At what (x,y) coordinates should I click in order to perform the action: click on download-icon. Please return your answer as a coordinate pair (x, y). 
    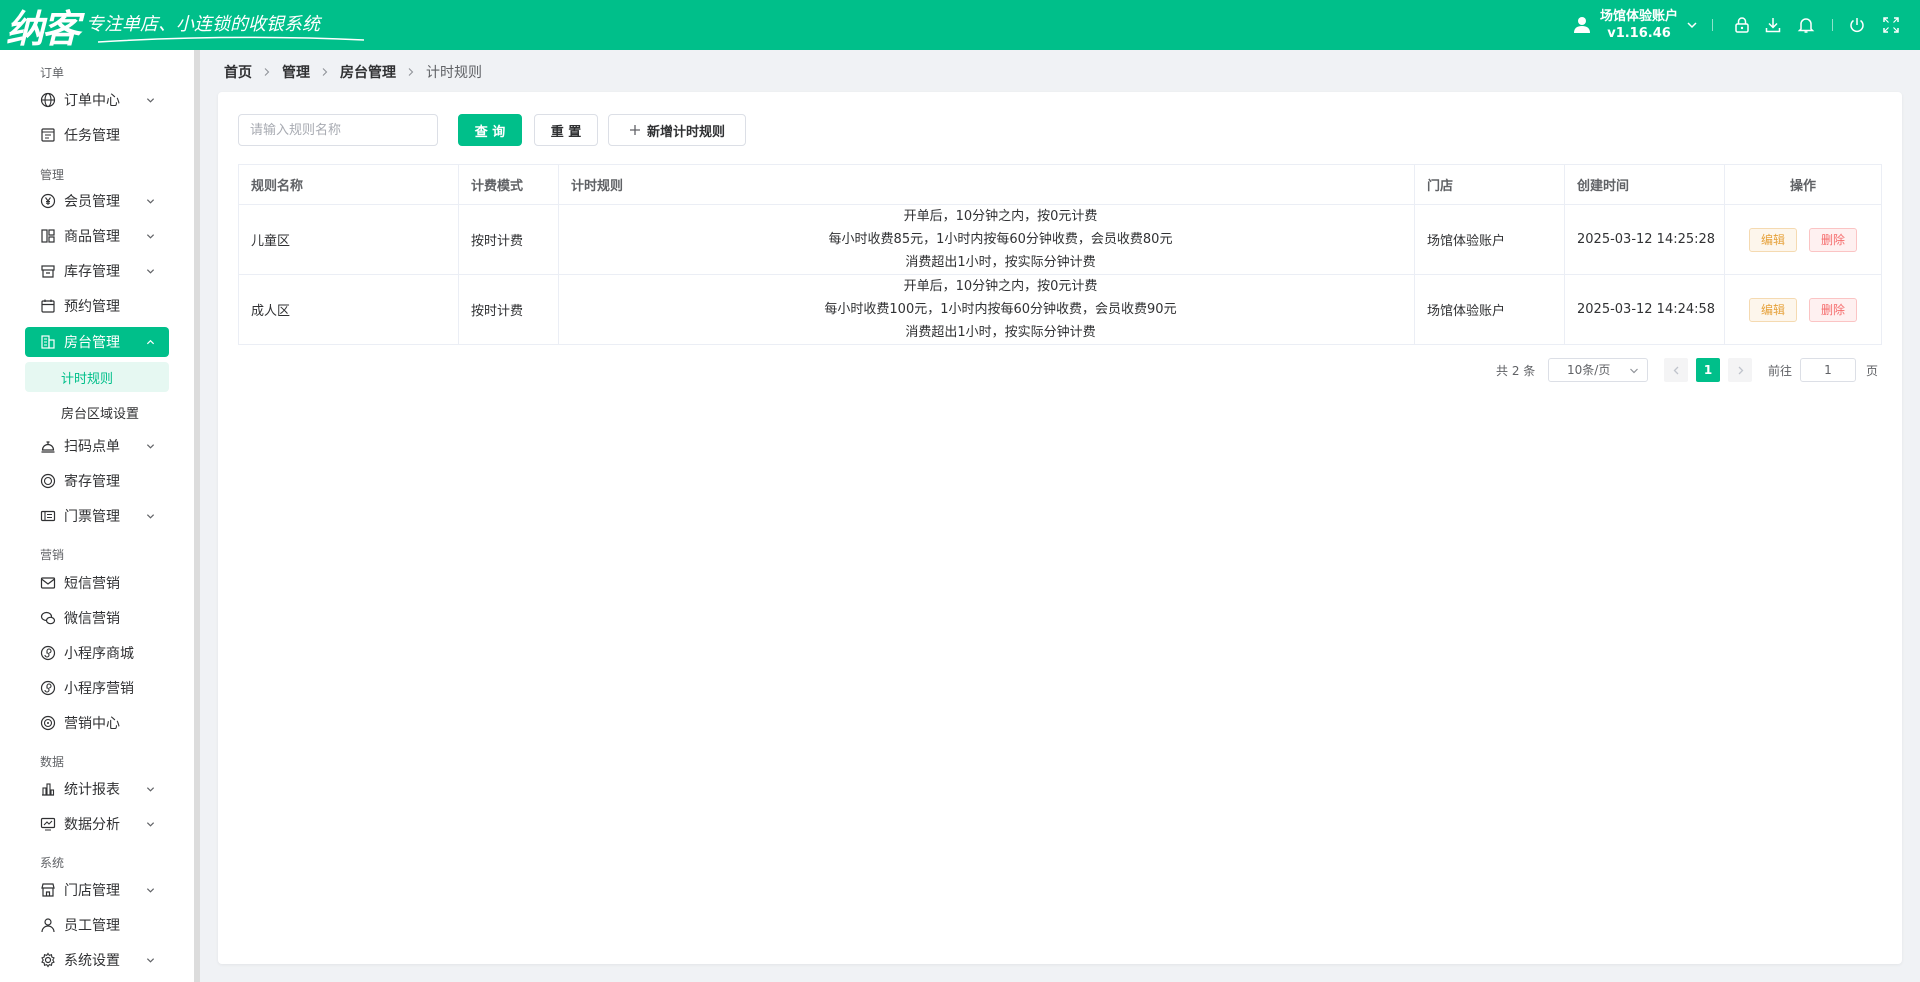
    Looking at the image, I should click on (1773, 25).